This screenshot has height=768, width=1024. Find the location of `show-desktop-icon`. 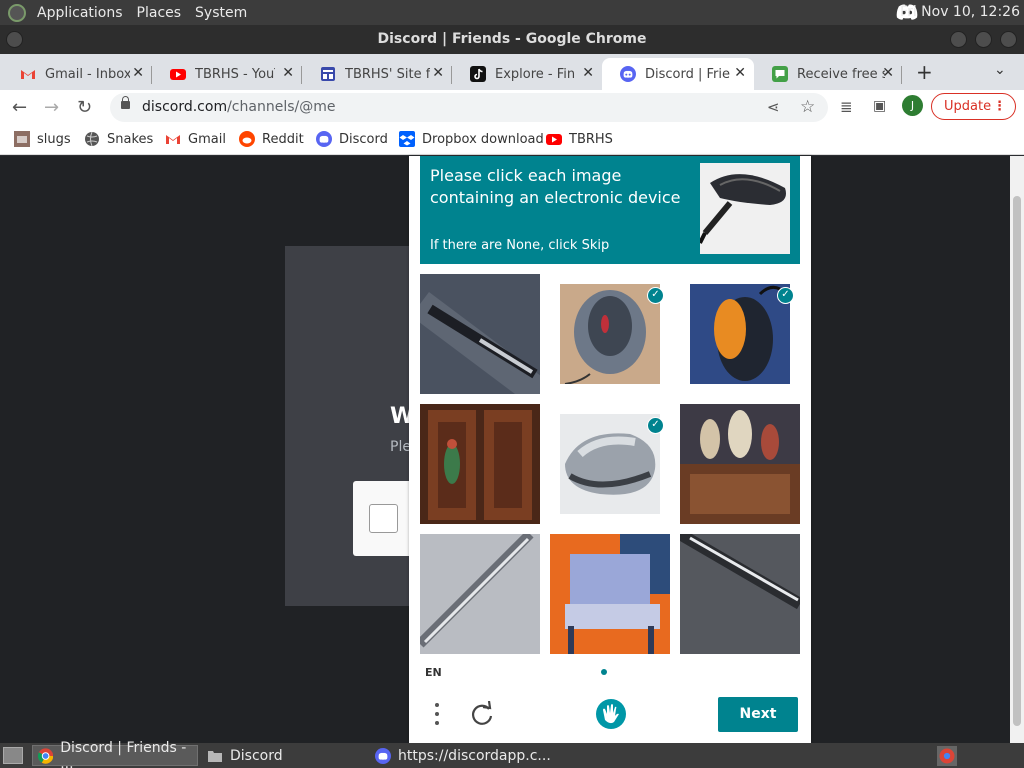

show-desktop-icon is located at coordinates (13, 755).